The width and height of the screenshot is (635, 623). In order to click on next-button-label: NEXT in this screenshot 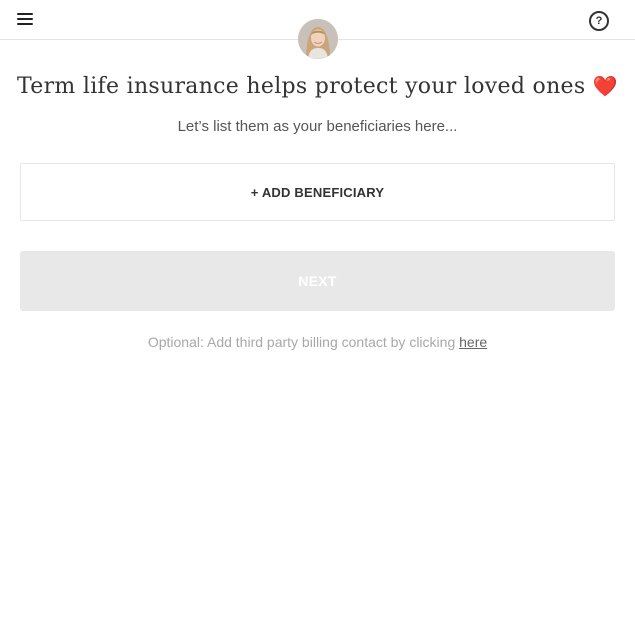, I will do `click(317, 281)`.